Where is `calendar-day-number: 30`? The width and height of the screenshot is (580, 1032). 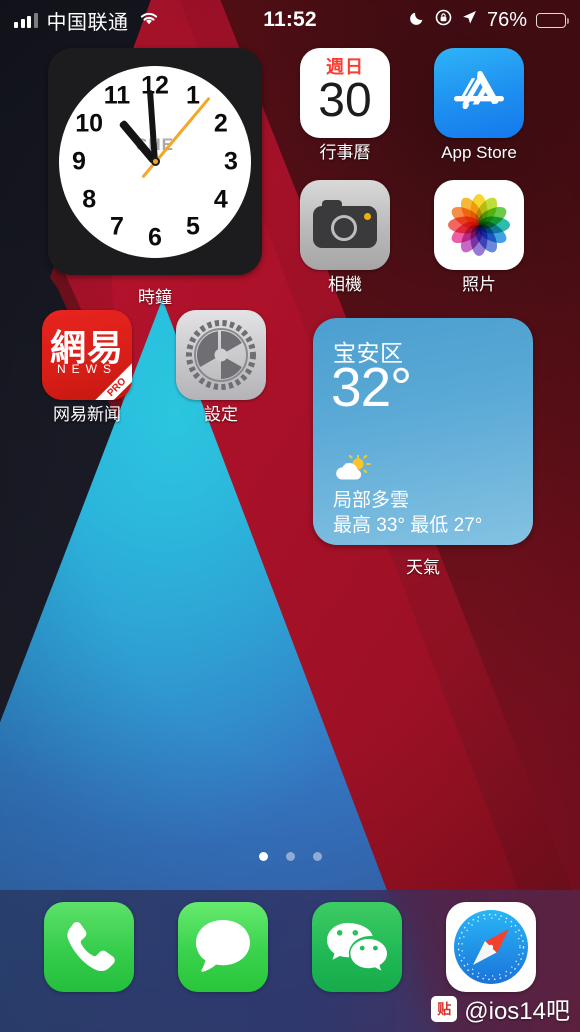 calendar-day-number: 30 is located at coordinates (345, 100).